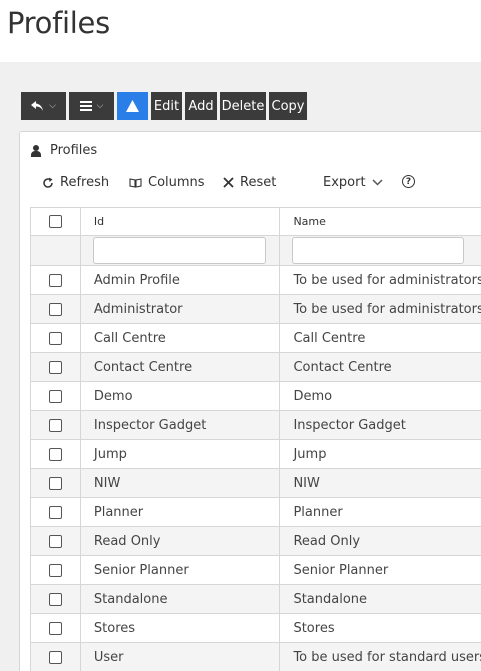 The width and height of the screenshot is (481, 671). What do you see at coordinates (56, 250) in the screenshot?
I see `filter-spacer` at bounding box center [56, 250].